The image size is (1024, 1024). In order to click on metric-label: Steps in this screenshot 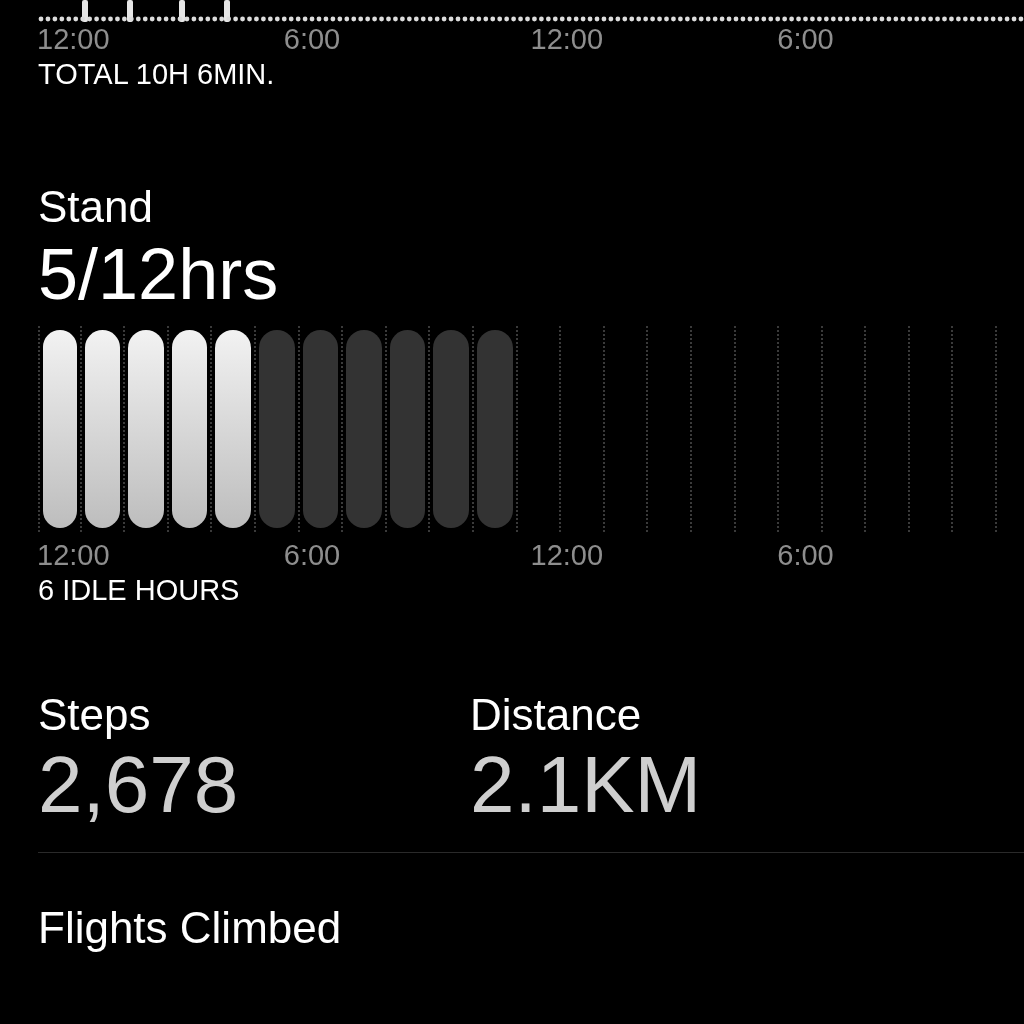, I will do `click(95, 715)`.